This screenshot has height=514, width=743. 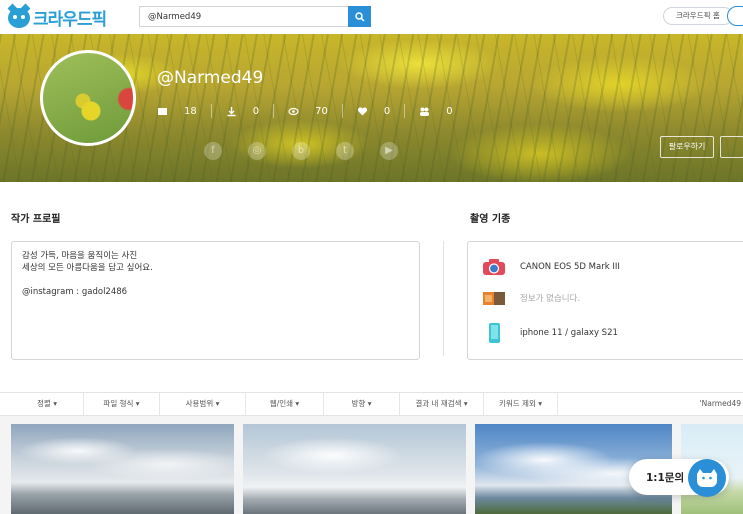 What do you see at coordinates (285, 404) in the screenshot?
I see `filter-web-print: 웹/인쇄 ▾` at bounding box center [285, 404].